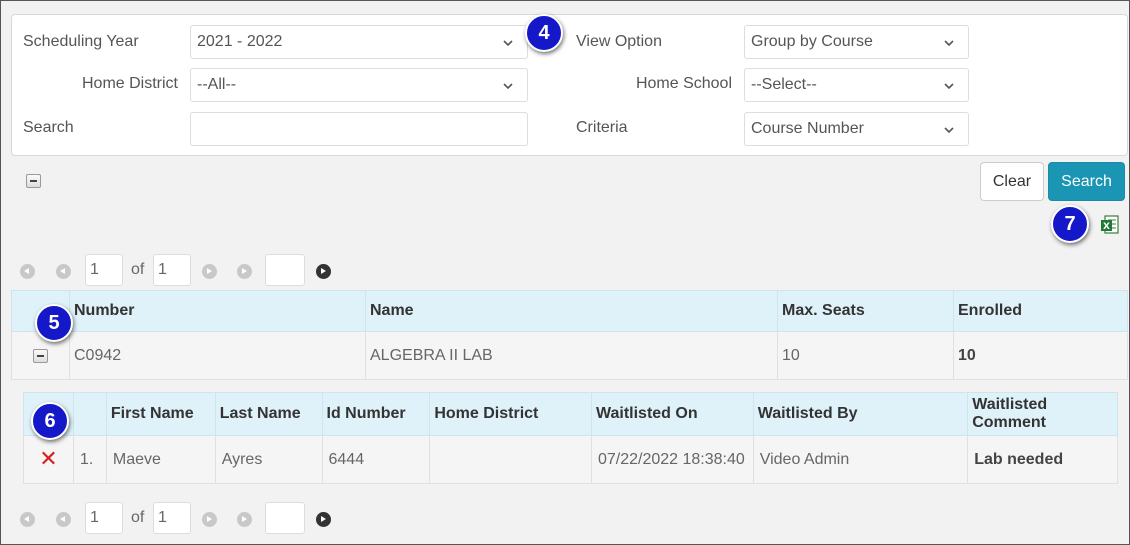  Describe the element at coordinates (217, 84) in the screenshot. I see `home-district-value: --All--` at that location.